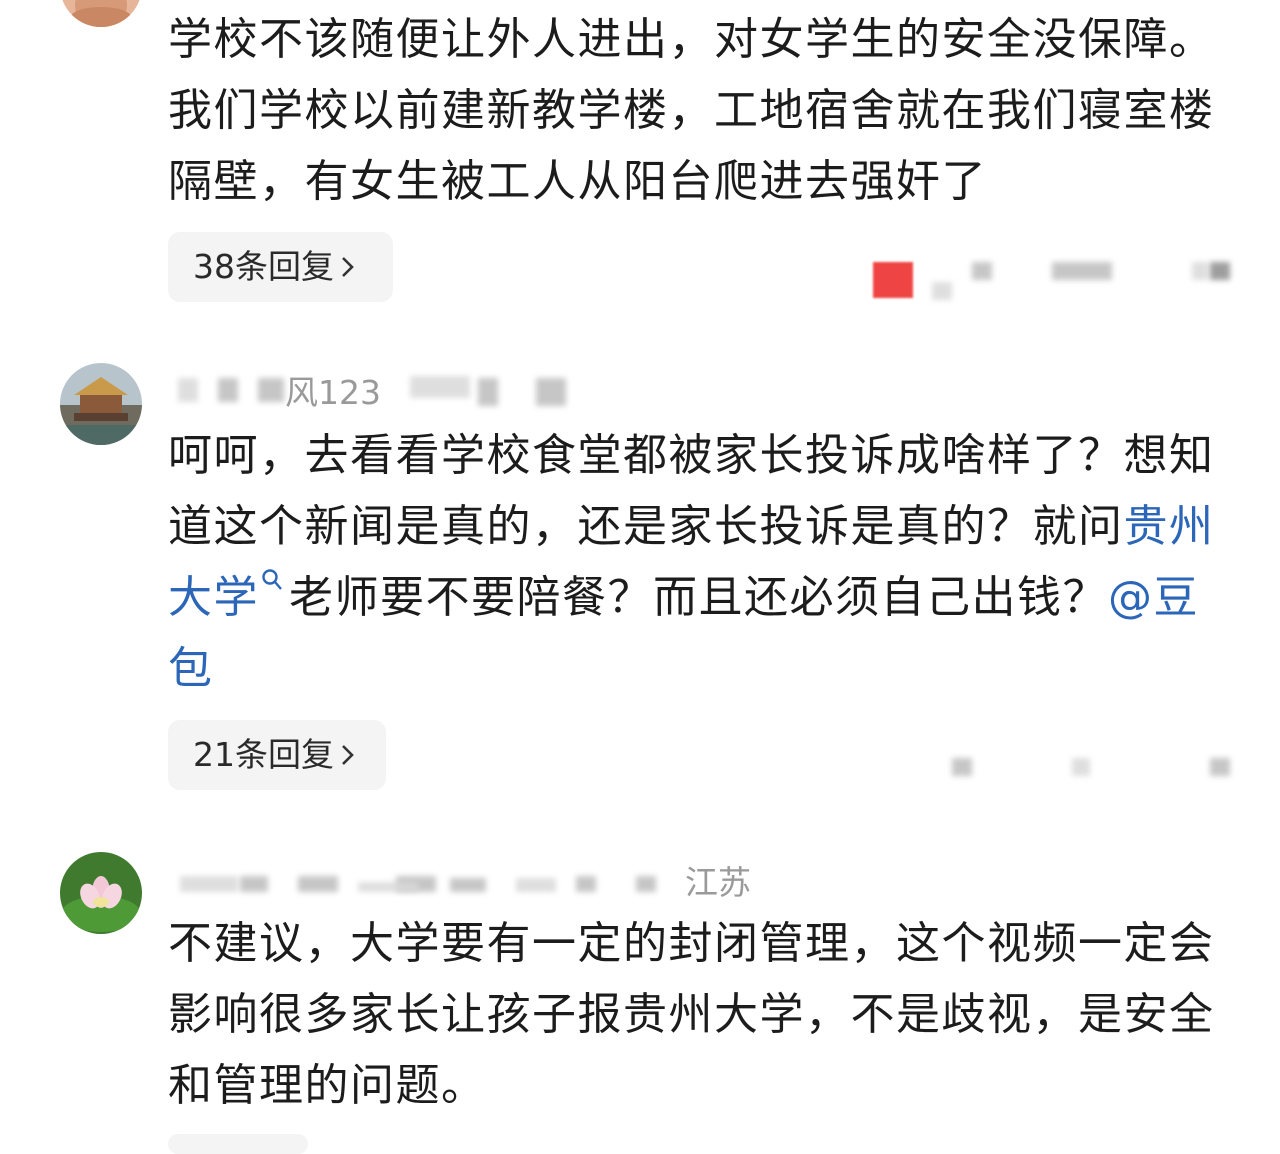 The height and width of the screenshot is (1154, 1280). I want to click on replies-label: 38条回复, so click(263, 266).